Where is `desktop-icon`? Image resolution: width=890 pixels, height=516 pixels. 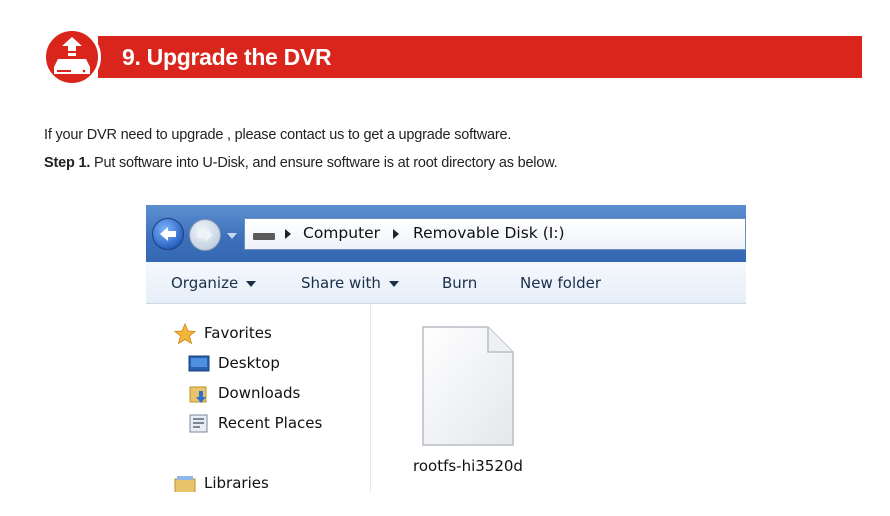
desktop-icon is located at coordinates (199, 363).